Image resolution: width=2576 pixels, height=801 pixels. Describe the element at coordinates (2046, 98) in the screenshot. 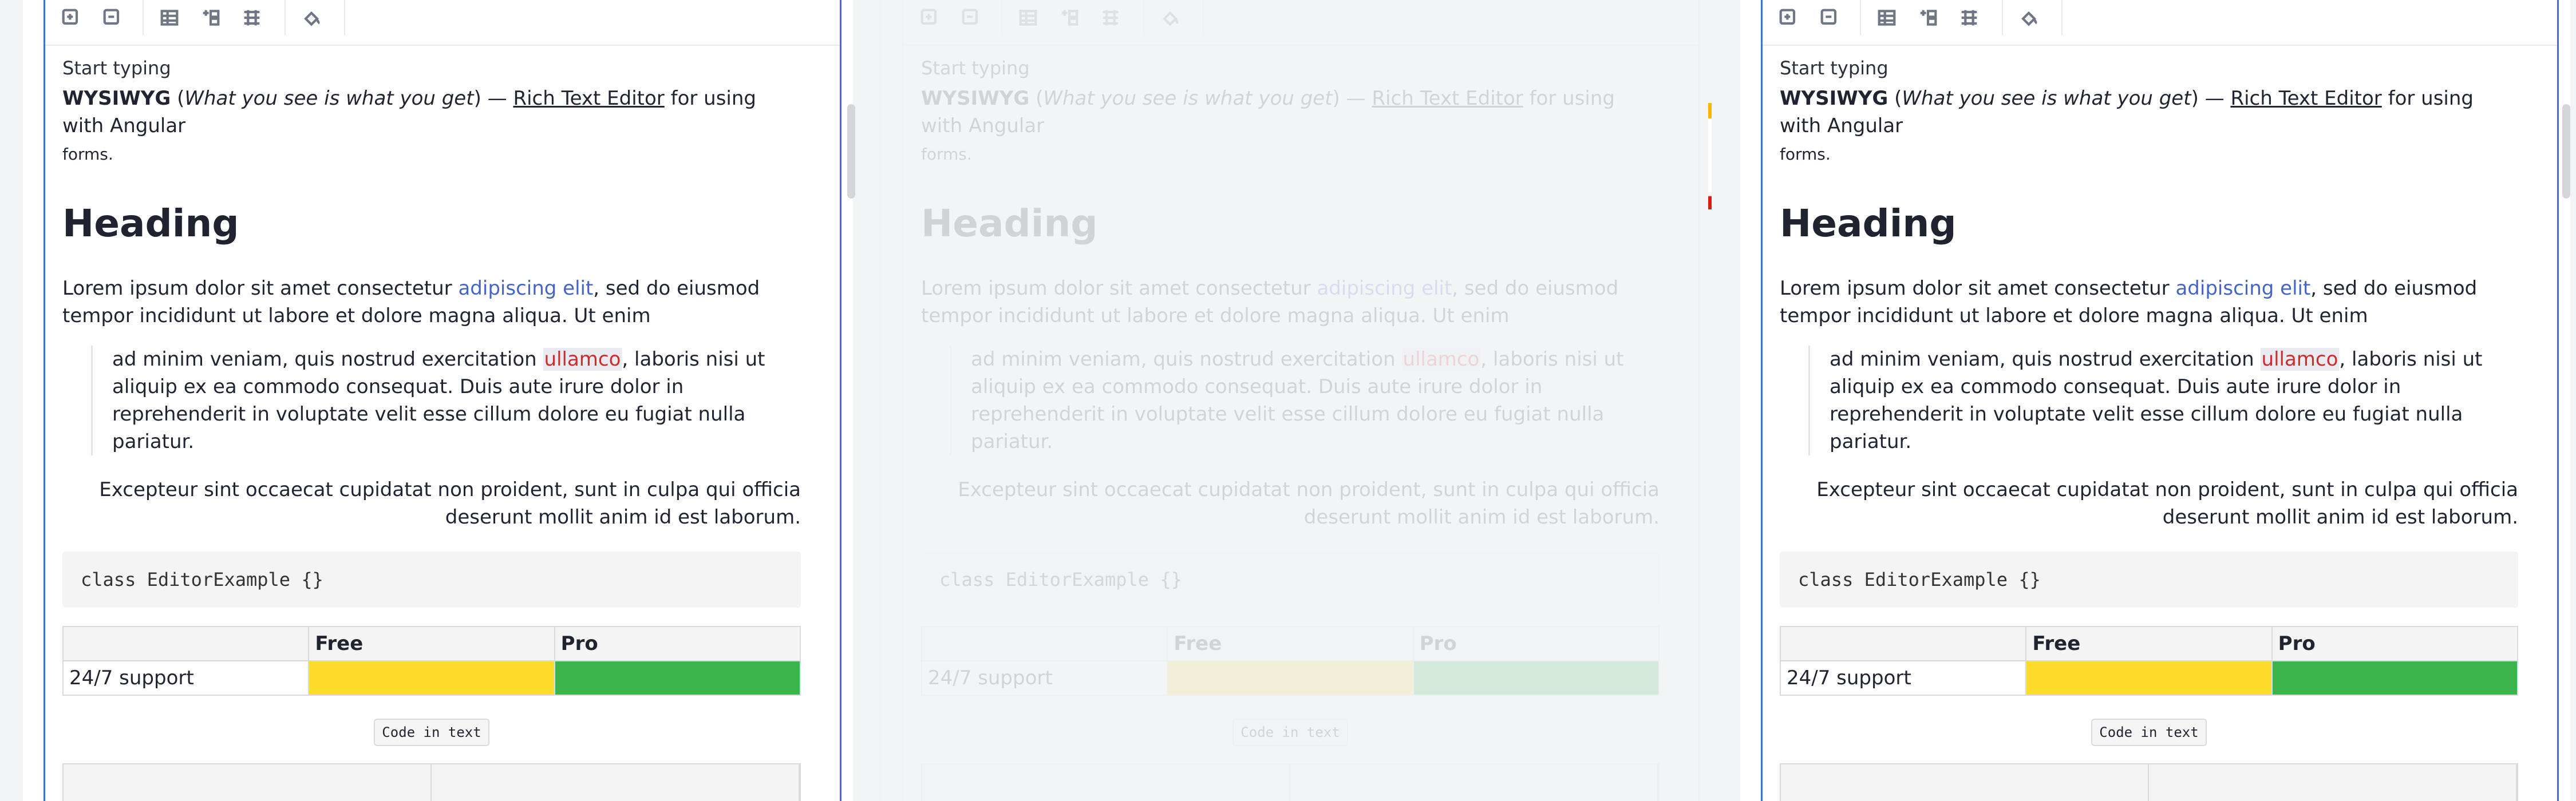

I see `intro-paren: What you see is what you get` at that location.